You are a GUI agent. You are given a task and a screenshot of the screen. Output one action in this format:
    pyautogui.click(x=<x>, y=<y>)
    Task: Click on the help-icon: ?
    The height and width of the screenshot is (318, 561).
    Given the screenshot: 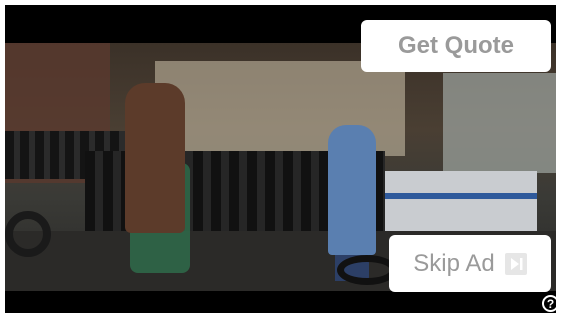 What is the action you would take?
    pyautogui.click(x=550, y=303)
    